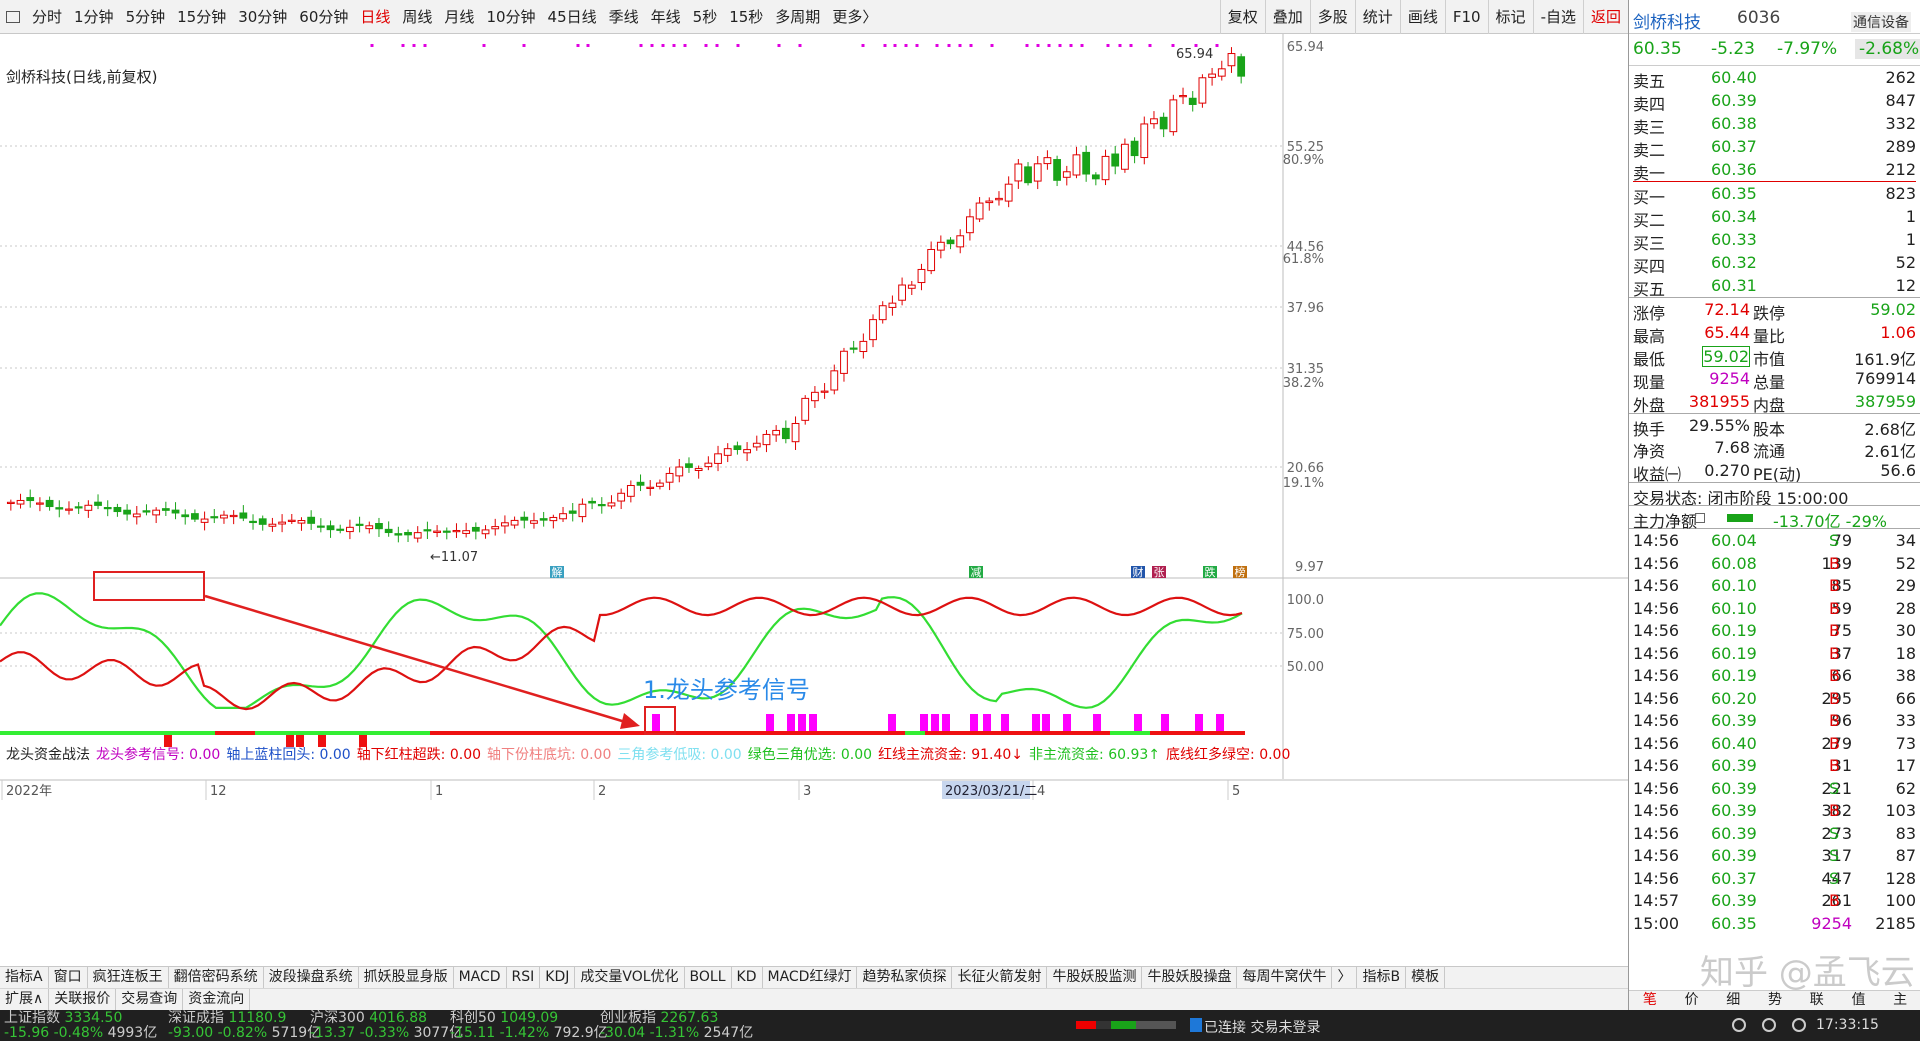  What do you see at coordinates (1382, 977) in the screenshot?
I see `indicator-tab: 指标B` at bounding box center [1382, 977].